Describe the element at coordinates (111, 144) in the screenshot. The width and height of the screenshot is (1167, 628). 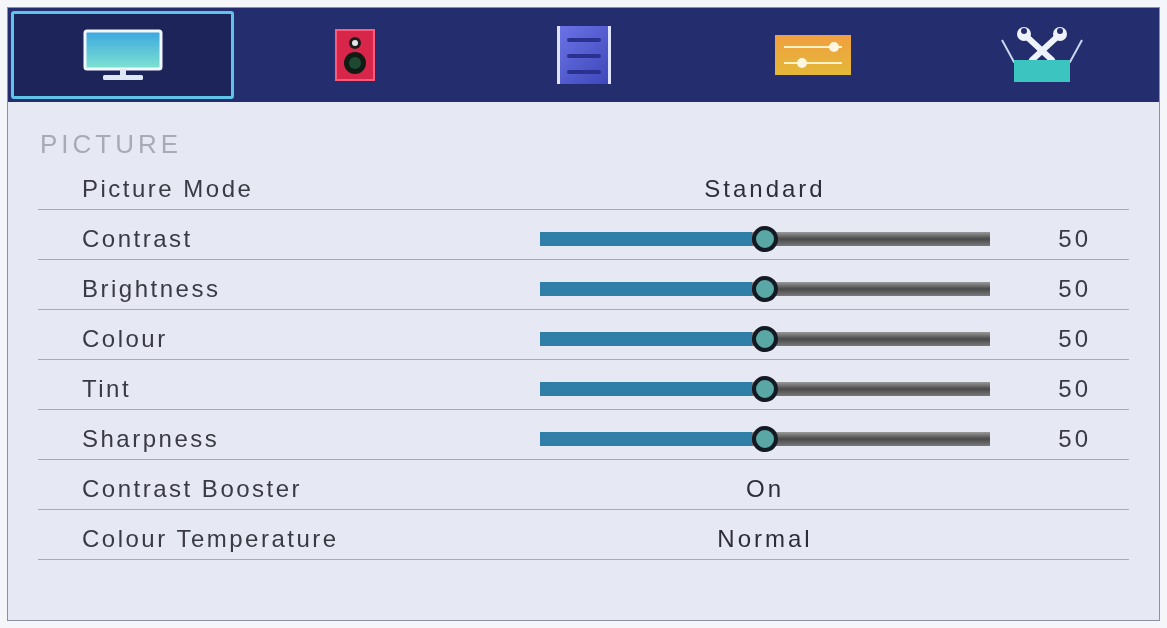
I see `section-title: PICTURE` at that location.